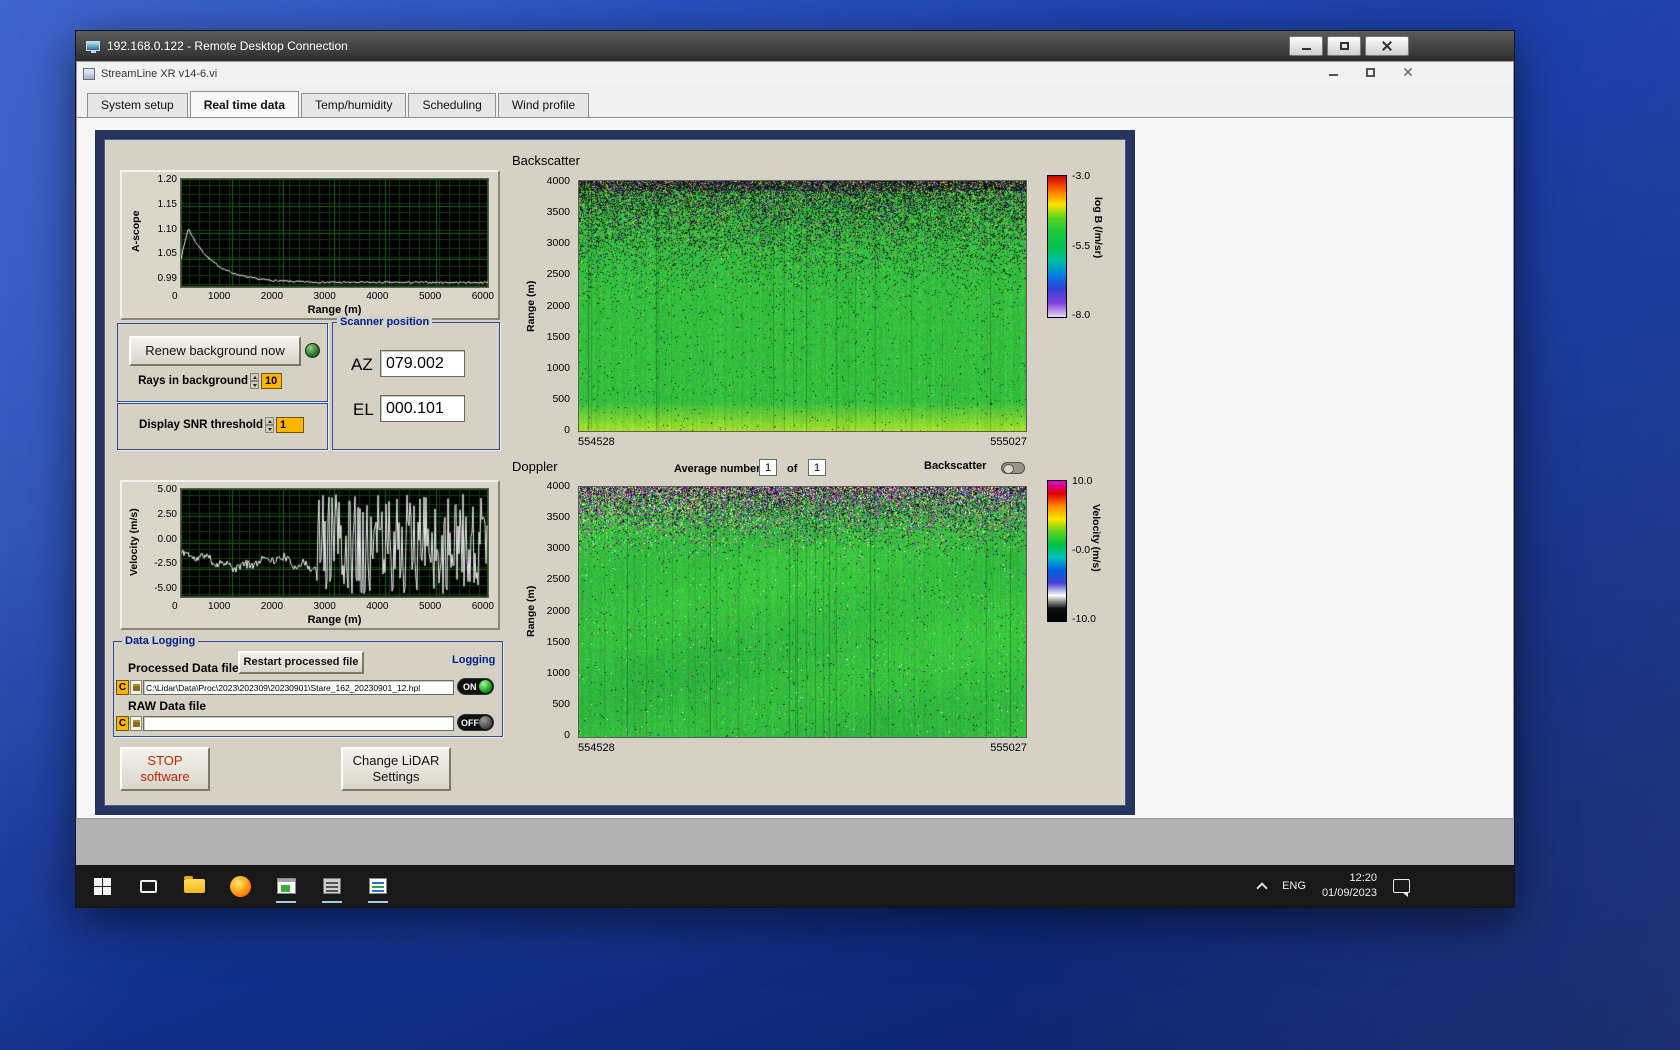 This screenshot has width=1680, height=1050. Describe the element at coordinates (240, 886) in the screenshot. I see `firefox-button` at that location.